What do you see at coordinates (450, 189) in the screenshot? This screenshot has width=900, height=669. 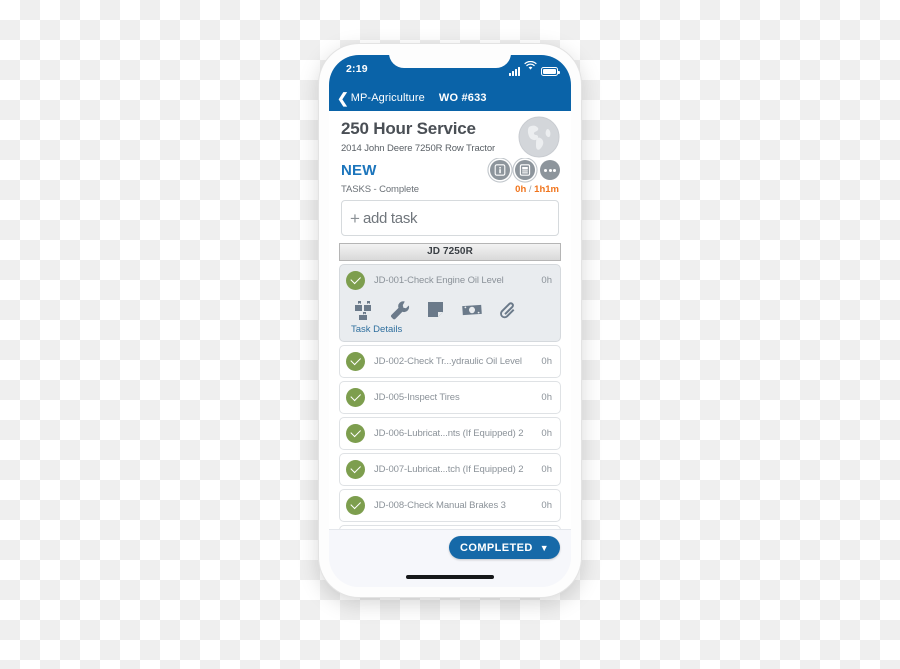 I see `tasks-summary-row: TASKS - Complete 0h / 1h1m` at bounding box center [450, 189].